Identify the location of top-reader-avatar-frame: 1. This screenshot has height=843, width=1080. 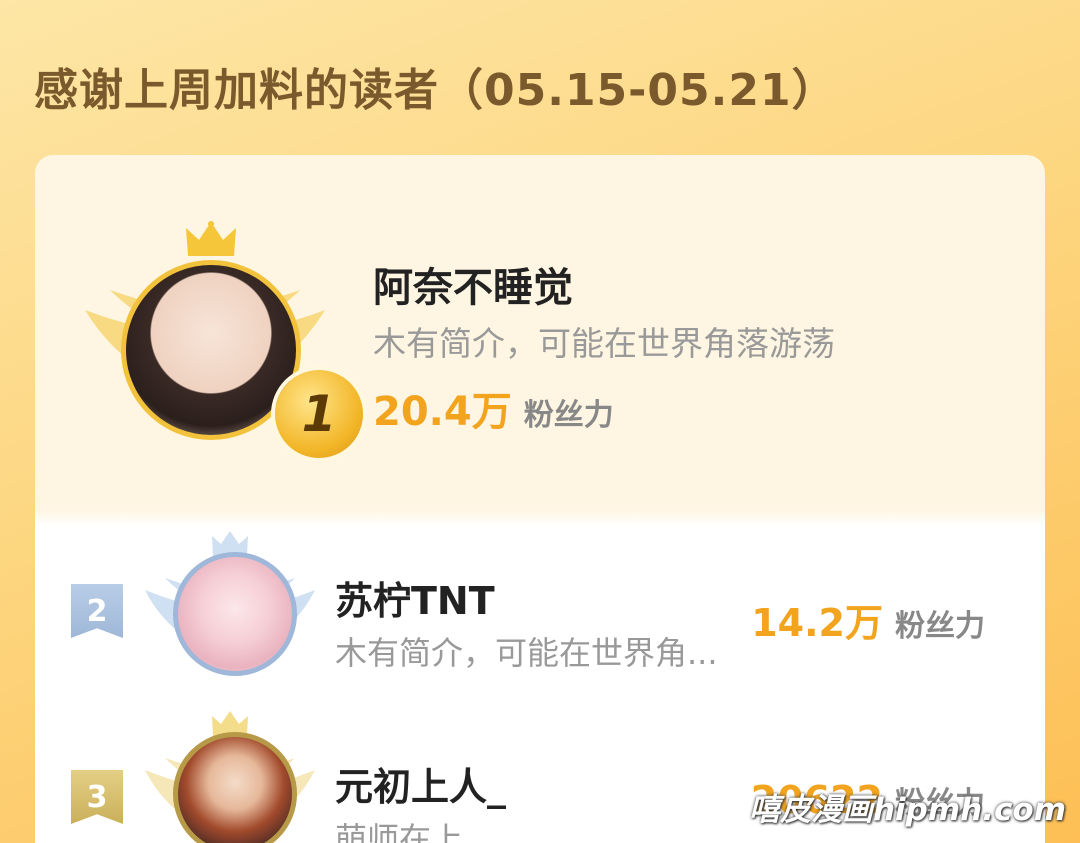
(224, 339).